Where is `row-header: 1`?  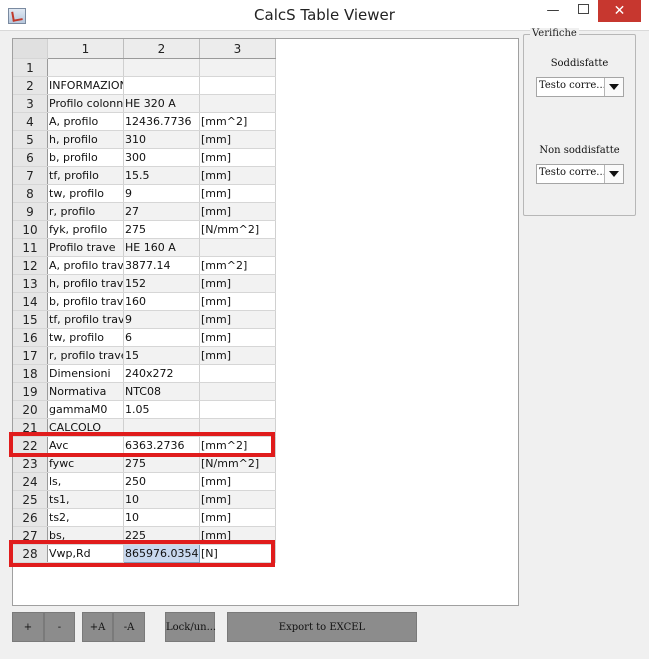 row-header: 1 is located at coordinates (30, 67).